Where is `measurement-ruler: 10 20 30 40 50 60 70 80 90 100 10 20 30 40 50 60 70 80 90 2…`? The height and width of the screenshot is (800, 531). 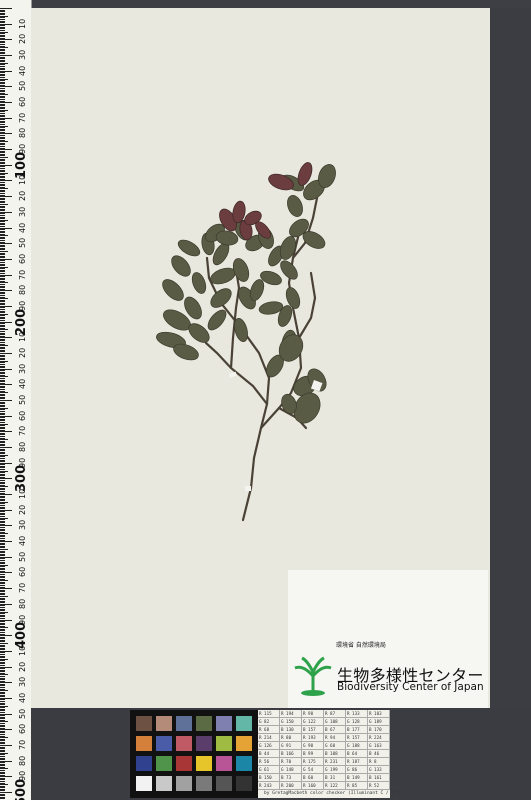 measurement-ruler: 10 20 30 40 50 60 70 80 90 100 10 20 30 40 50 60 70 80 90 2… is located at coordinates (16, 400).